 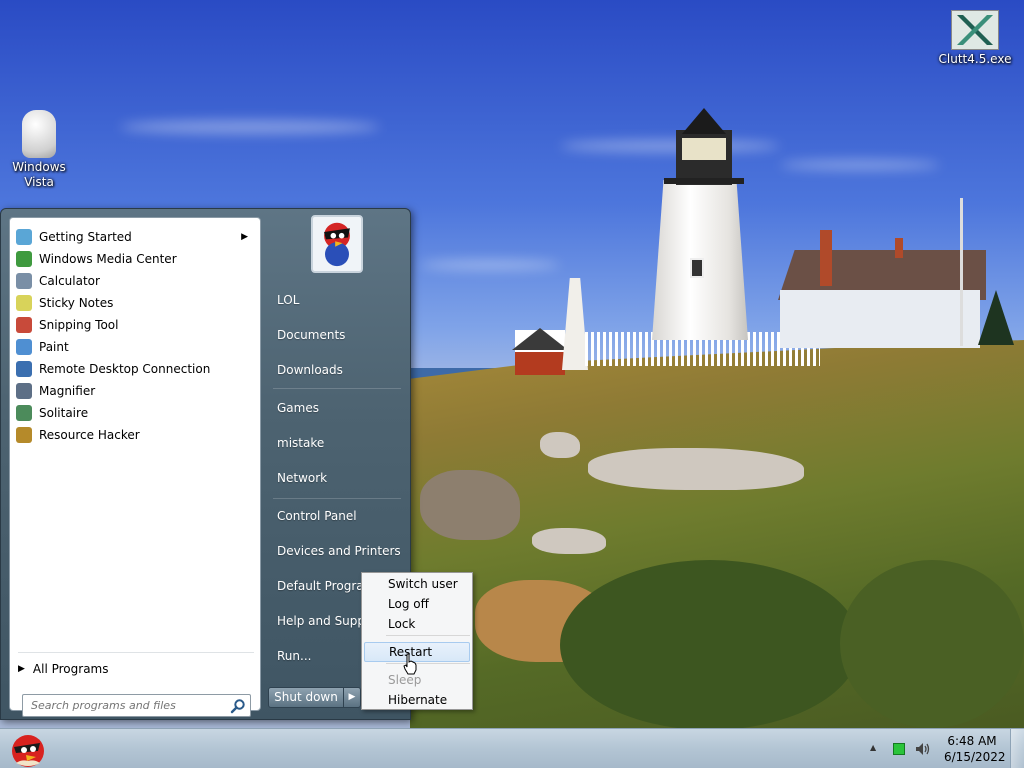 What do you see at coordinates (24, 281) in the screenshot?
I see `calculator-icon` at bounding box center [24, 281].